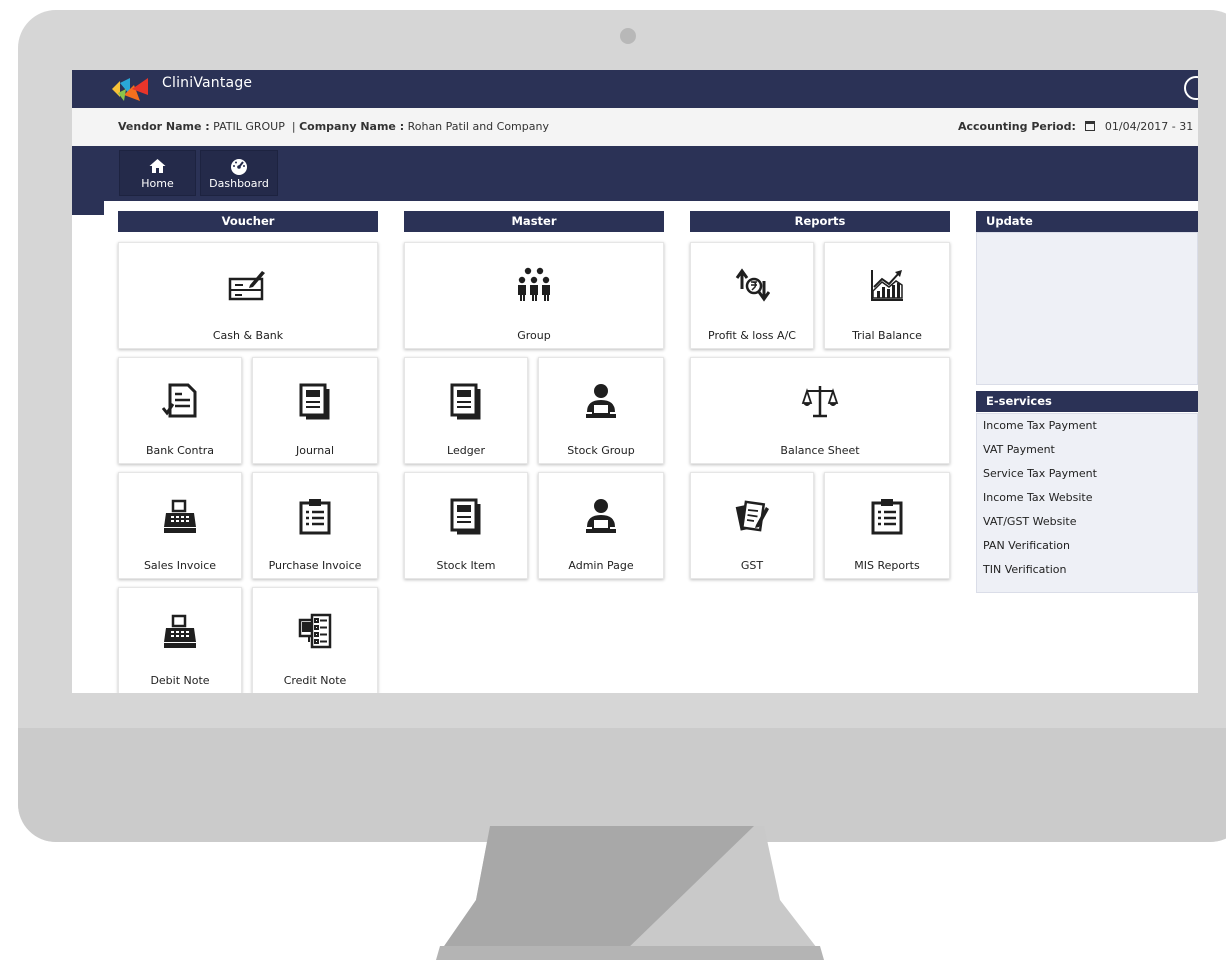 This screenshot has width=1226, height=960. Describe the element at coordinates (180, 450) in the screenshot. I see `tile-label: Bank Contra` at that location.